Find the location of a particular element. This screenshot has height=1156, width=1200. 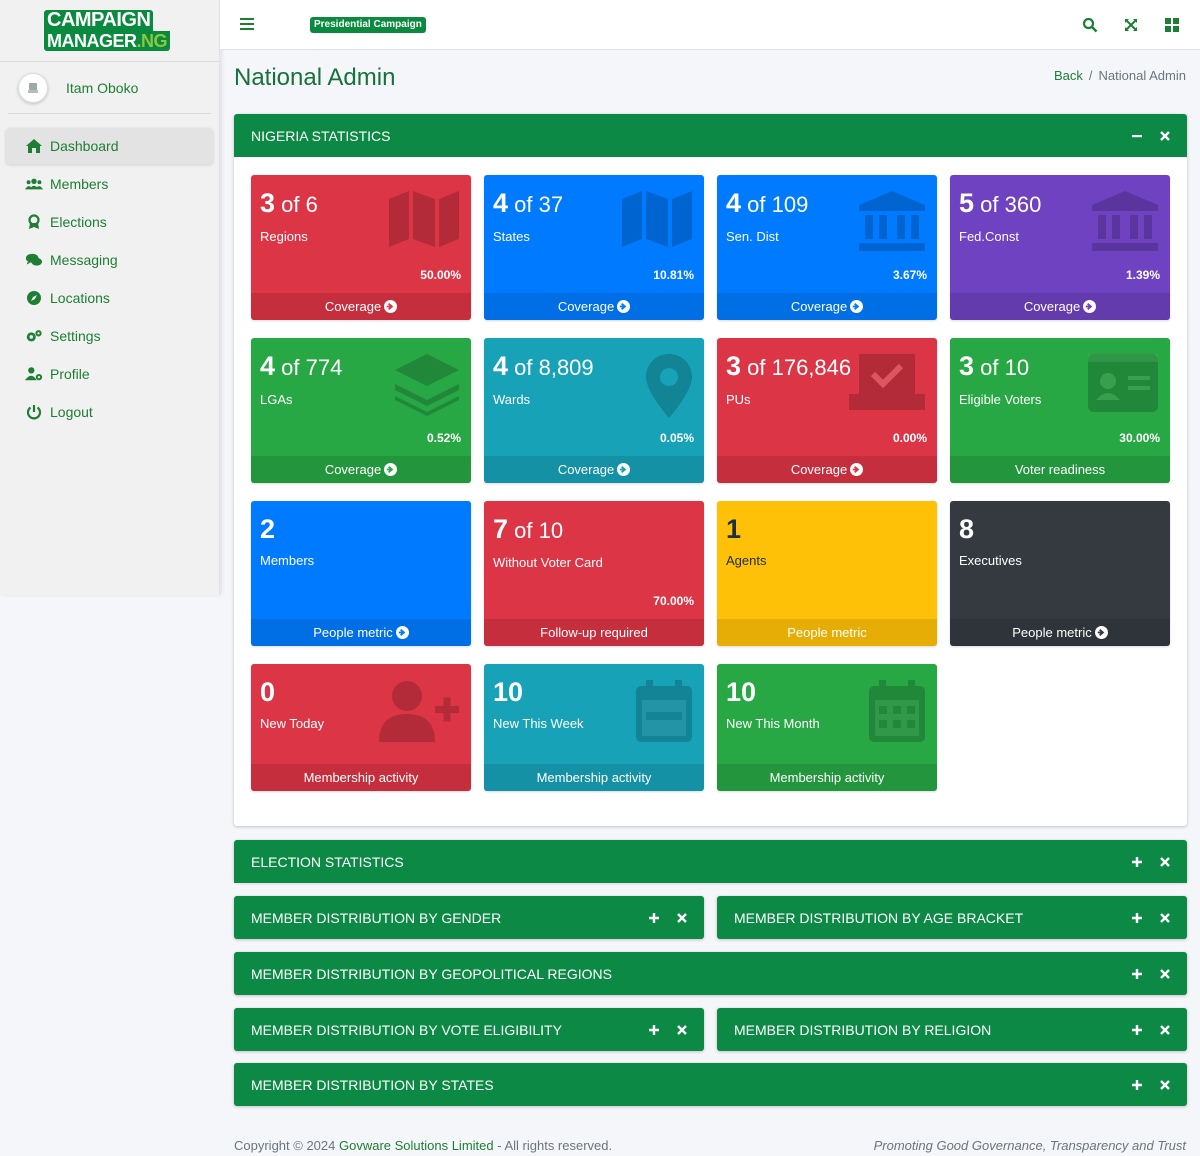

card-title: MEMBER DISTRIBUTION BY GENDER is located at coordinates (376, 917).